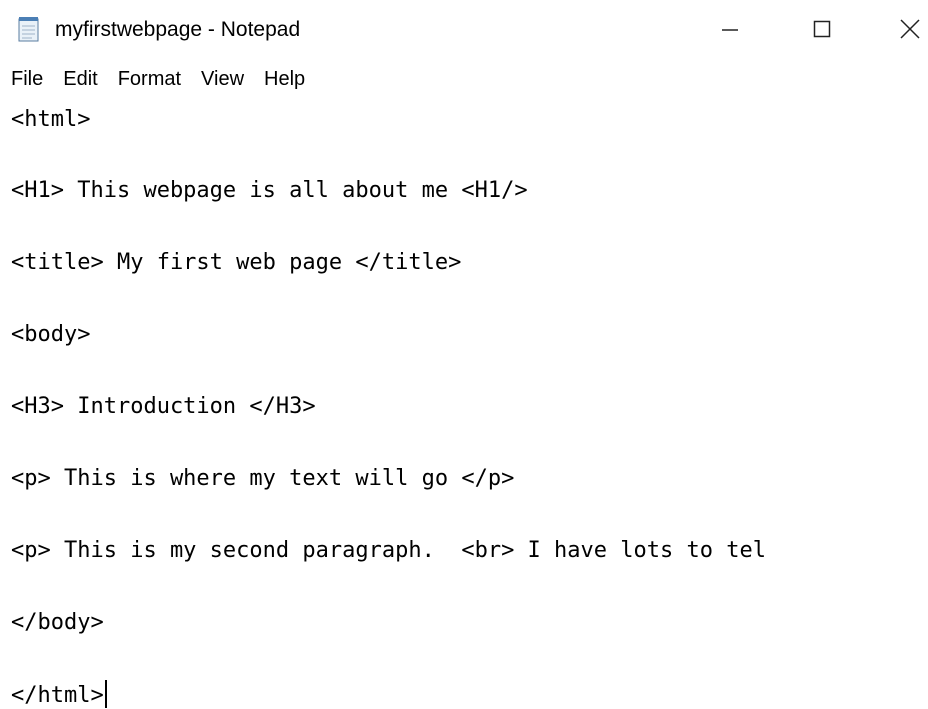 This screenshot has height=709, width=928. I want to click on menu-edit: Edit, so click(80, 79).